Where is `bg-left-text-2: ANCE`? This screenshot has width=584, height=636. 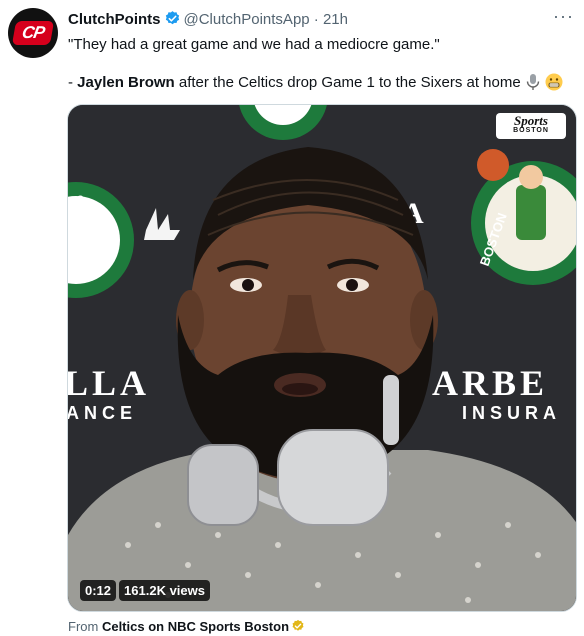 bg-left-text-2: ANCE is located at coordinates (102, 413).